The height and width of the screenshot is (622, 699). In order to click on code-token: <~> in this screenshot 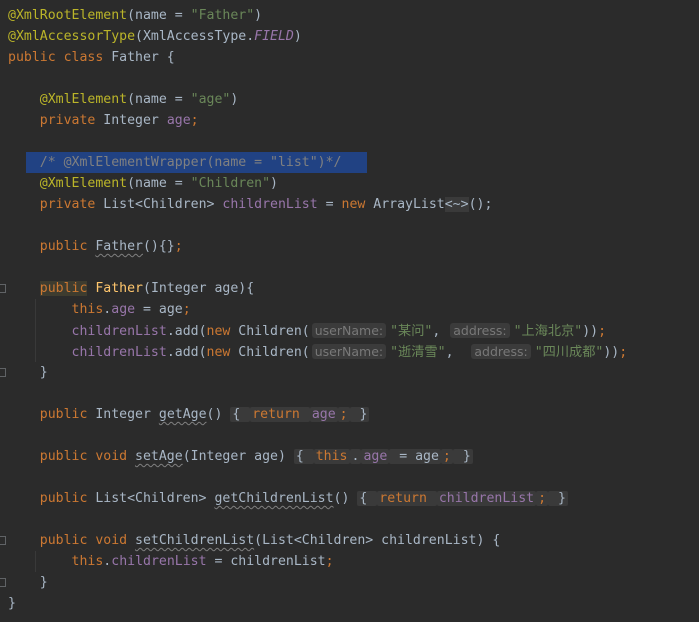, I will do `click(456, 204)`.